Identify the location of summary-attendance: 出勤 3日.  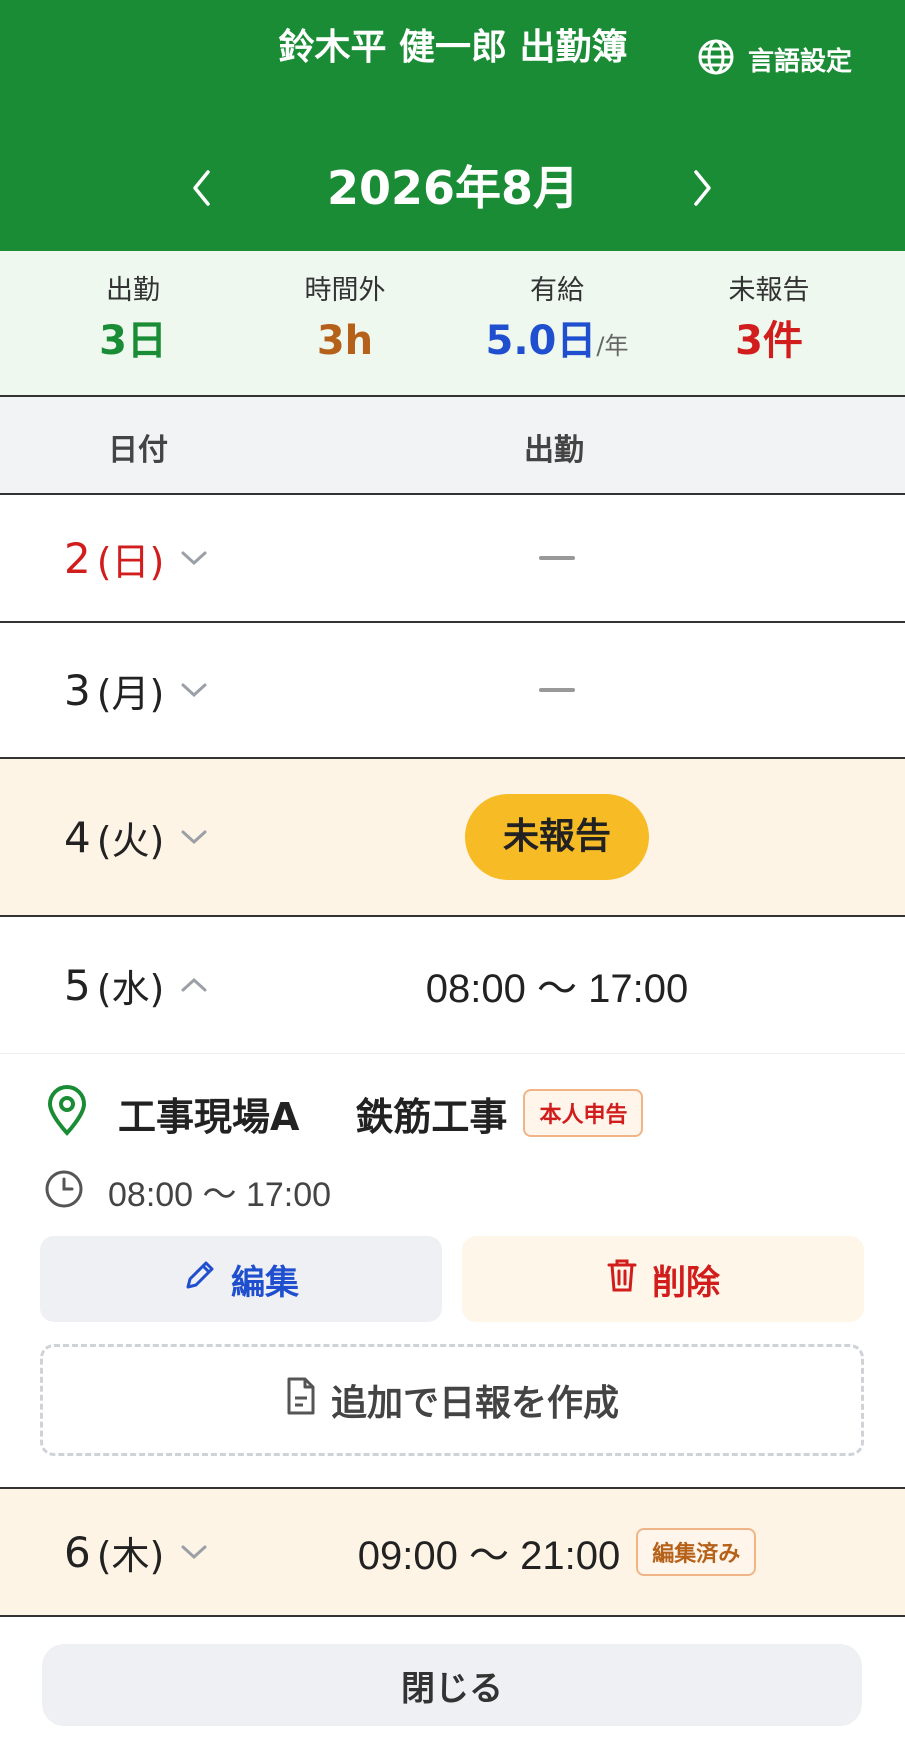
(133, 323).